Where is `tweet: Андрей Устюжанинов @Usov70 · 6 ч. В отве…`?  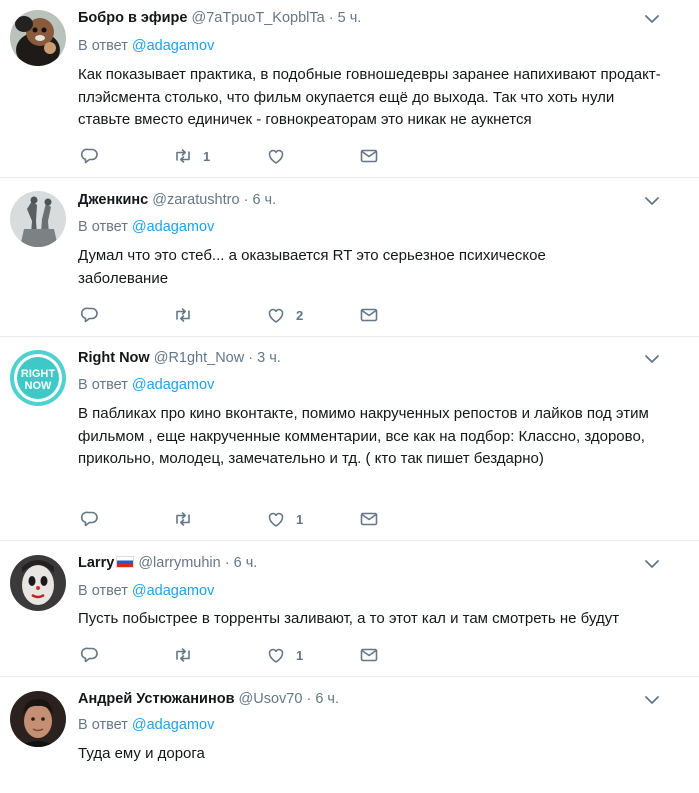 tweet: Андрей Устюжанинов @Usov70 · 6 ч. В отве… is located at coordinates (349, 735).